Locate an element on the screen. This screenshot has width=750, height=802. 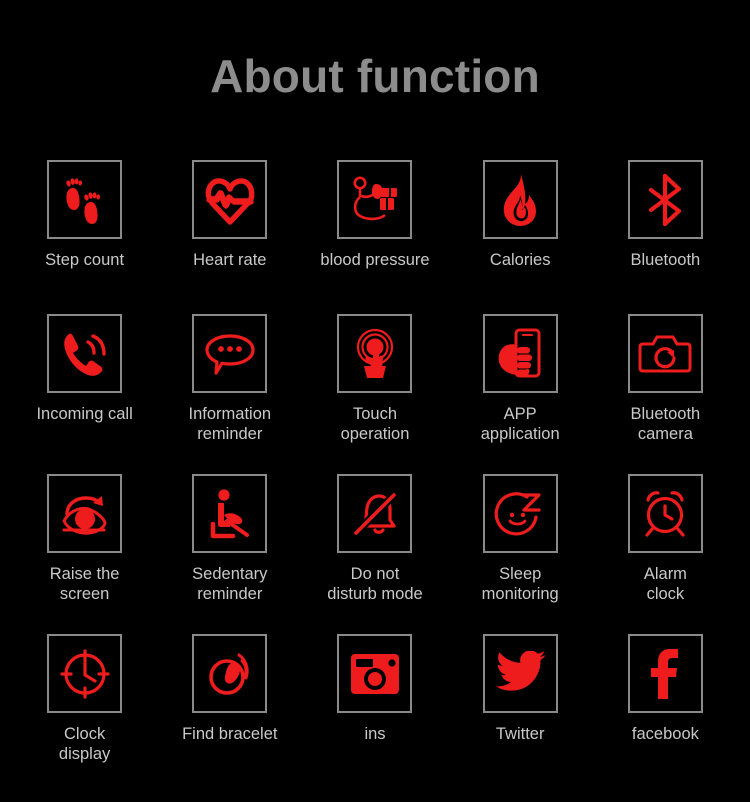
bluetooth-icon is located at coordinates (665, 200).